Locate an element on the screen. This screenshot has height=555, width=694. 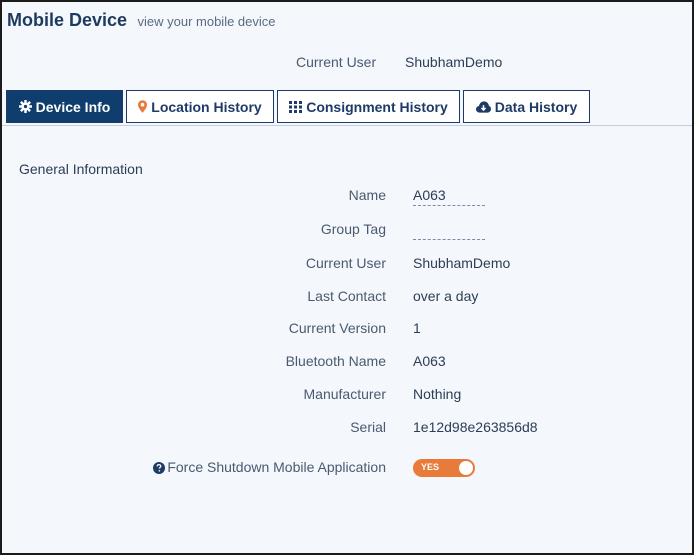
field-label: Last Contact is located at coordinates (346, 296).